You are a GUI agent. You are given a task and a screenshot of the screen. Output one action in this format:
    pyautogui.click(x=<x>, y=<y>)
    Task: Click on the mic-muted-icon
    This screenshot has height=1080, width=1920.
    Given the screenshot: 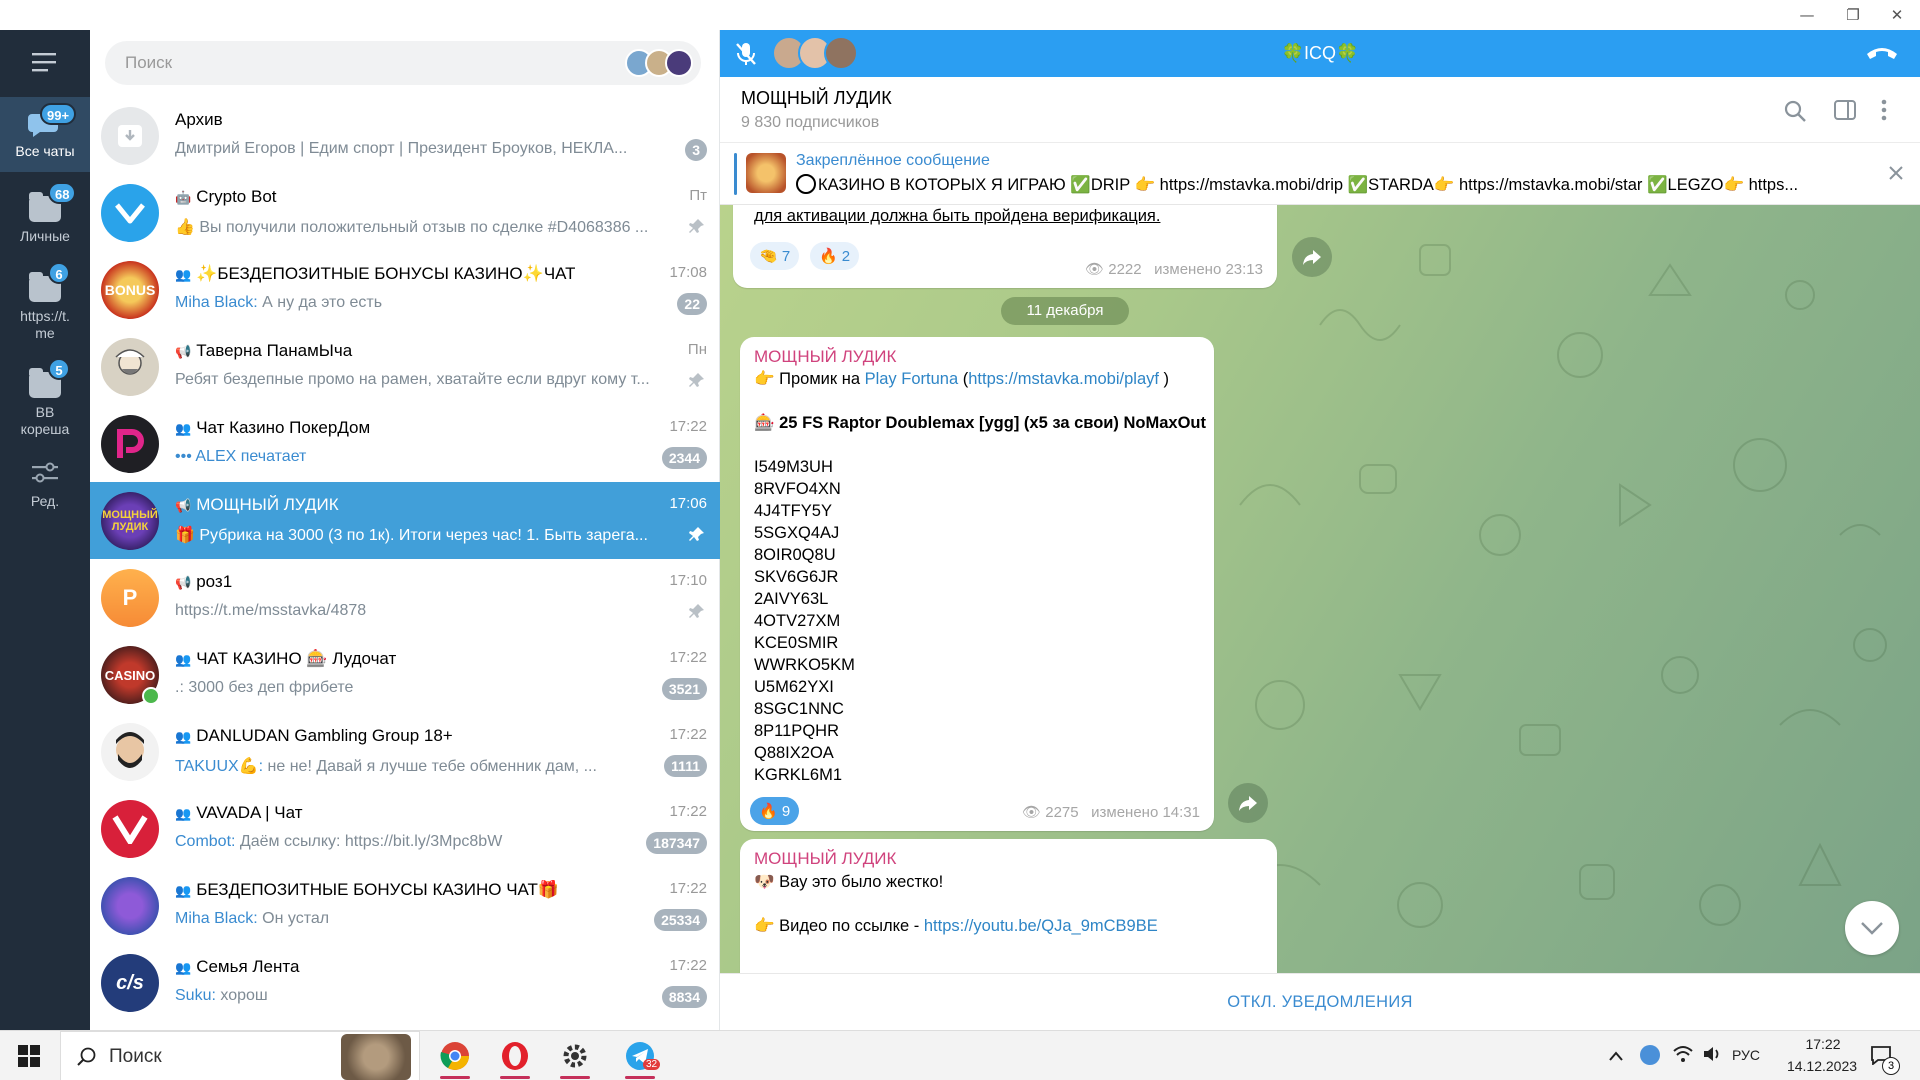 What is the action you would take?
    pyautogui.click(x=746, y=56)
    